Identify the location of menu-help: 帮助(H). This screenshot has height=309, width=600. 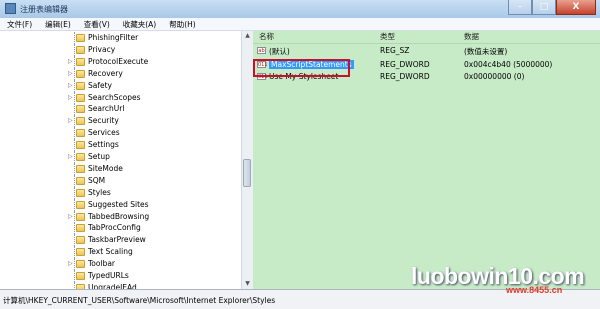
(182, 24).